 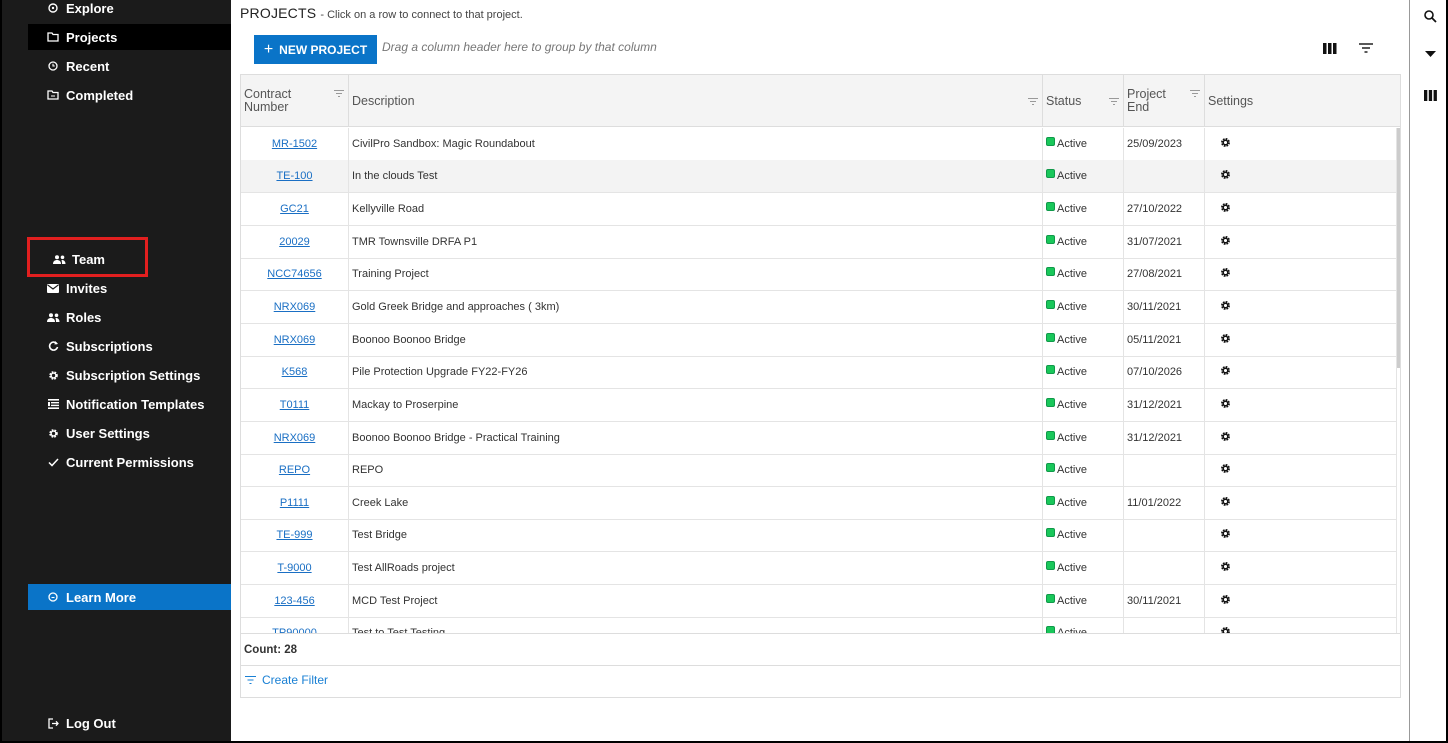 What do you see at coordinates (1302, 101) in the screenshot?
I see `column-header-settings: Settings` at bounding box center [1302, 101].